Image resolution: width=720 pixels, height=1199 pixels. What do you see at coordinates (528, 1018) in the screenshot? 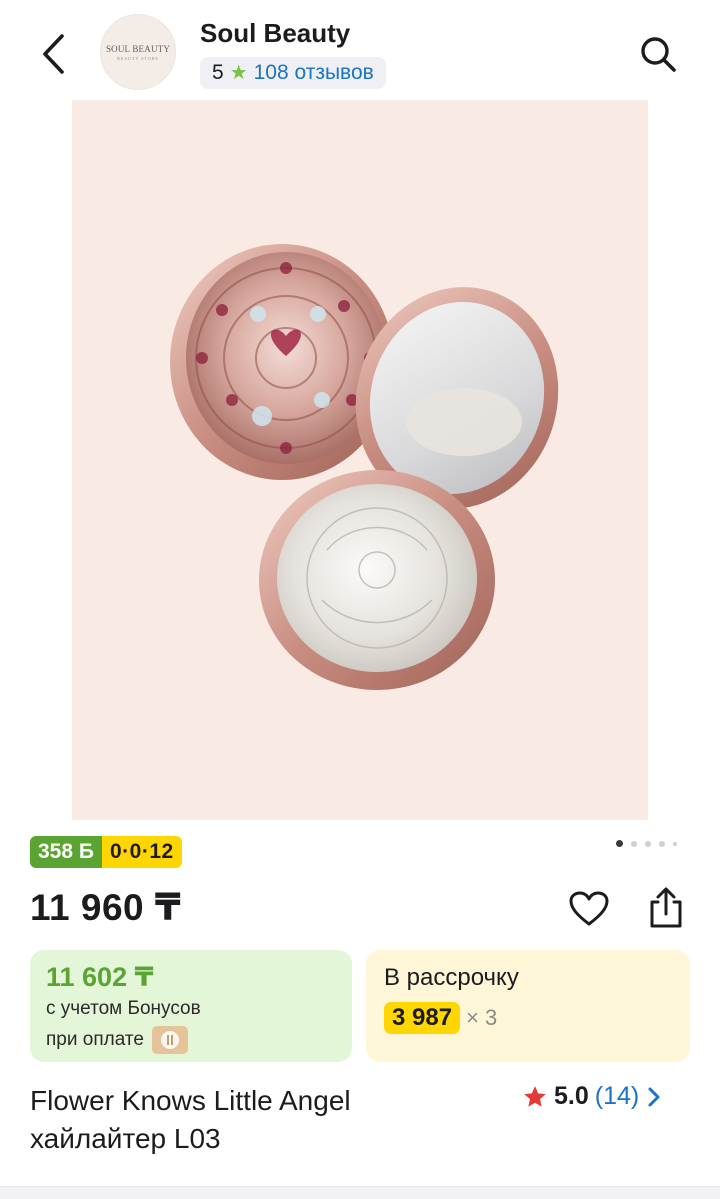
I see `installment-row: 3 987 × 3` at bounding box center [528, 1018].